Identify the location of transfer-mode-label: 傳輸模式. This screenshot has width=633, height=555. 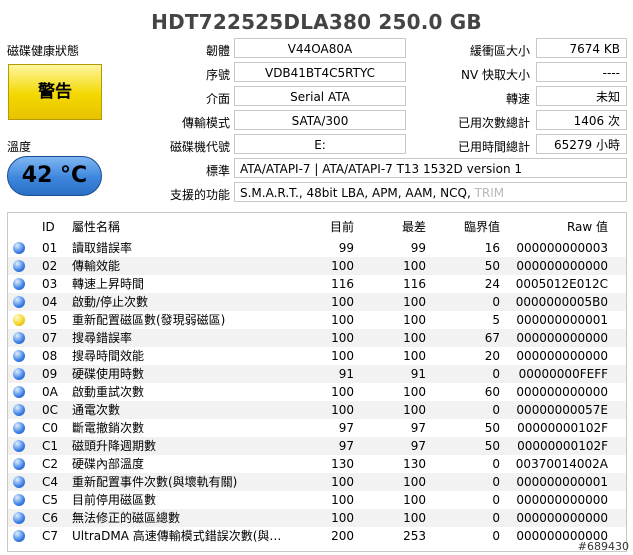
(205, 123).